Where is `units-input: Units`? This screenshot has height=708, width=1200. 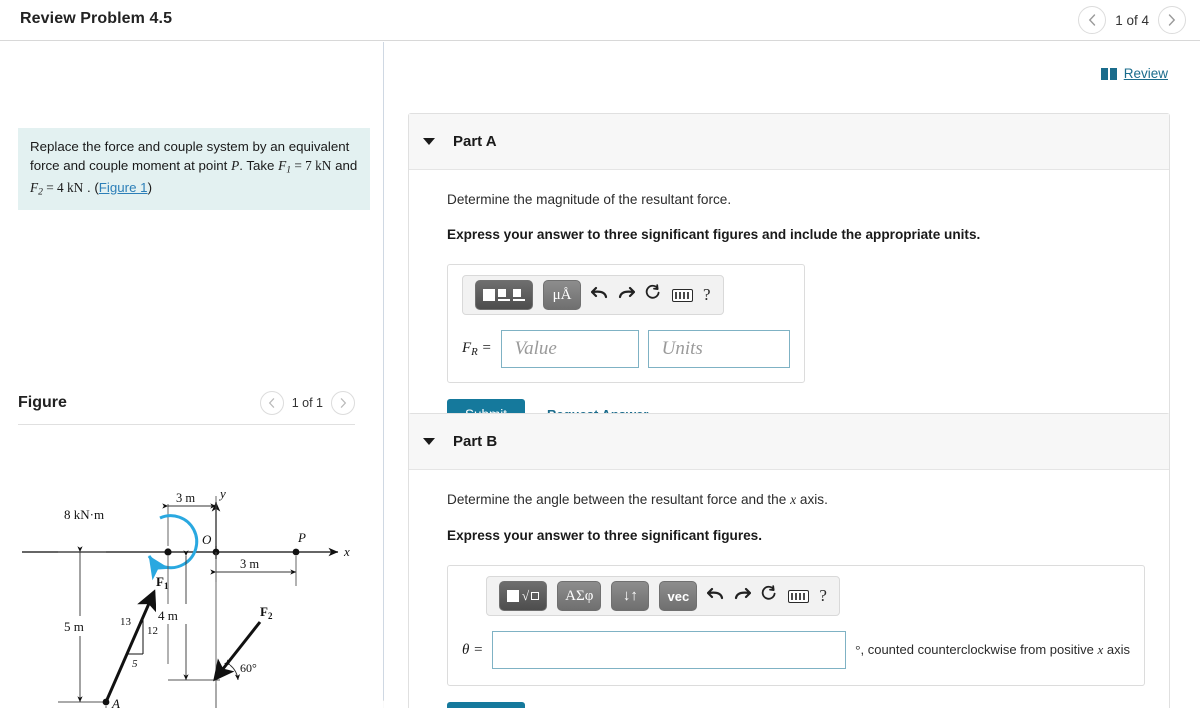 units-input: Units is located at coordinates (718, 349).